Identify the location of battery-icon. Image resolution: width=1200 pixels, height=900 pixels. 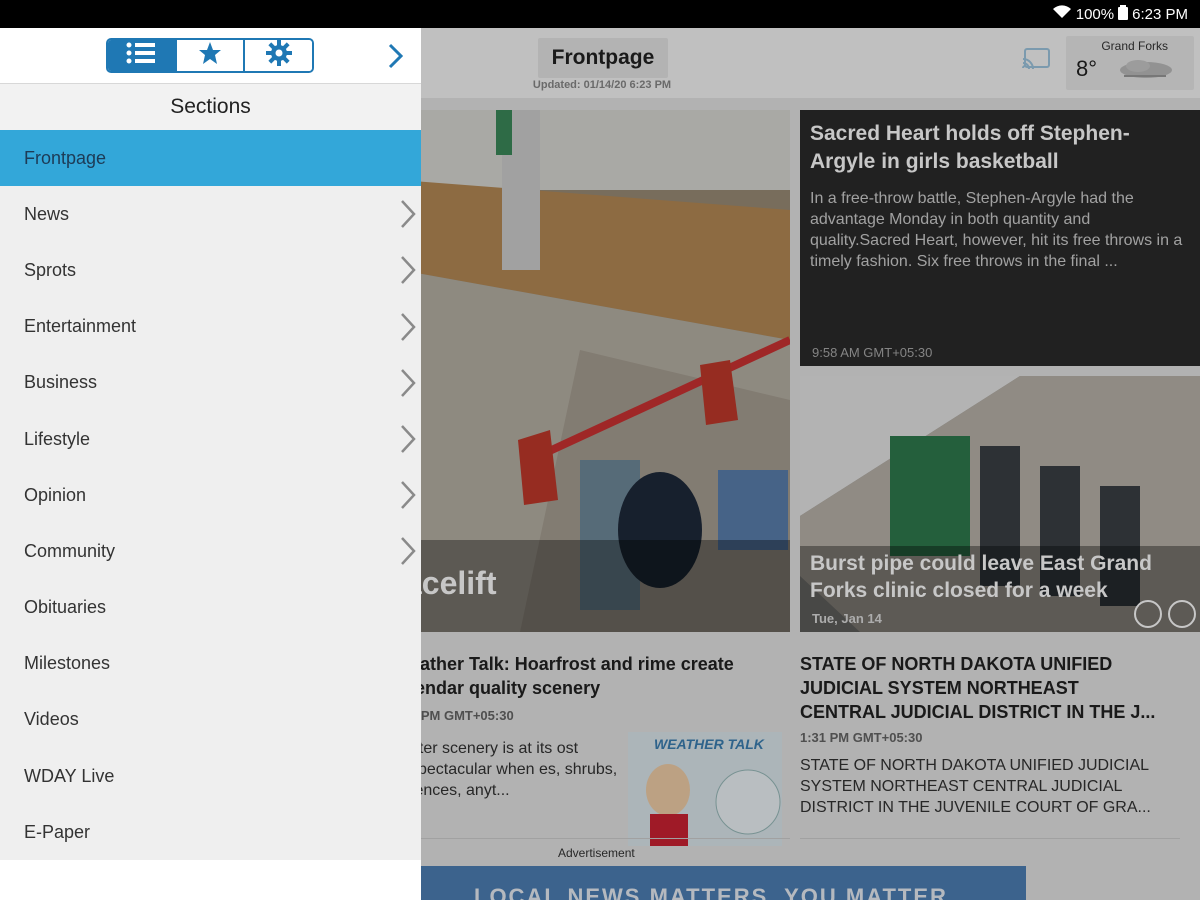
(1123, 14).